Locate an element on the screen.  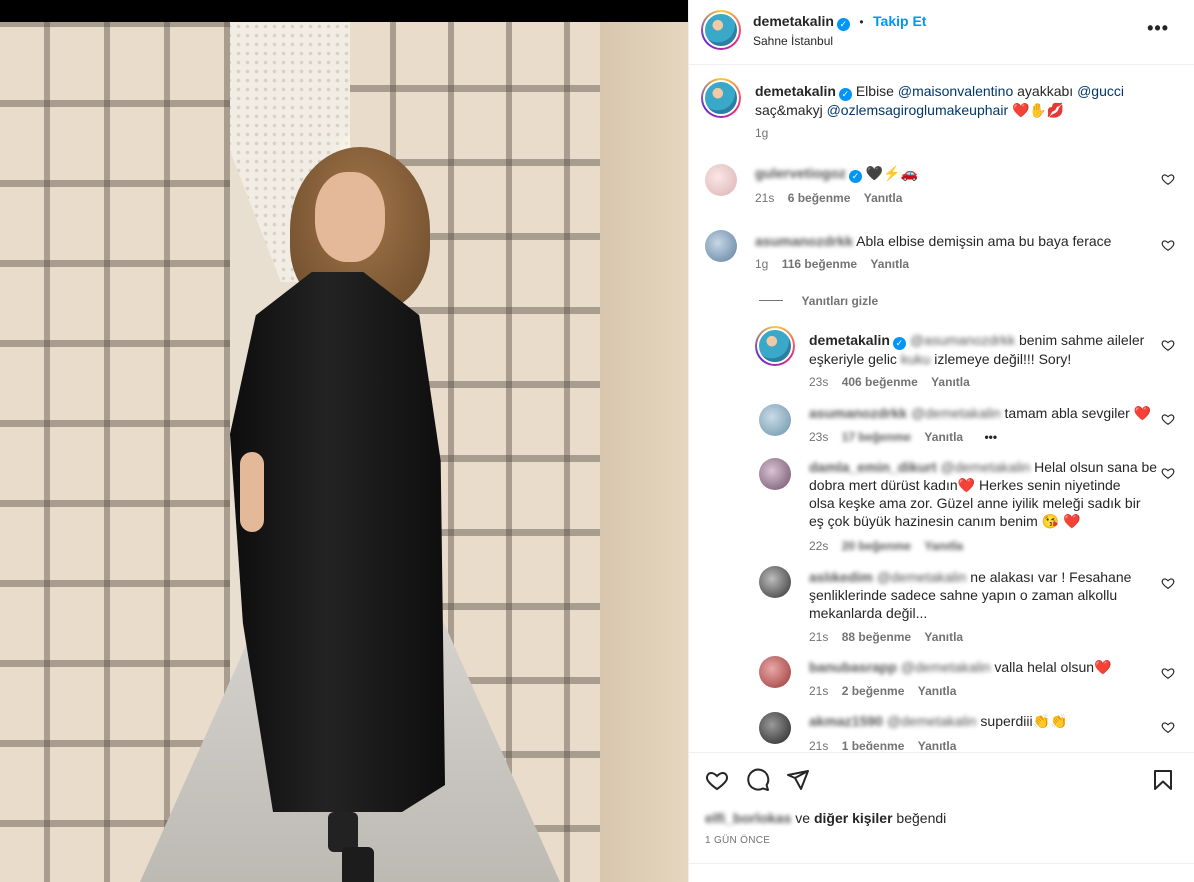
mention-link: @ozlemsagiroglumakeuphair is located at coordinates (918, 110).